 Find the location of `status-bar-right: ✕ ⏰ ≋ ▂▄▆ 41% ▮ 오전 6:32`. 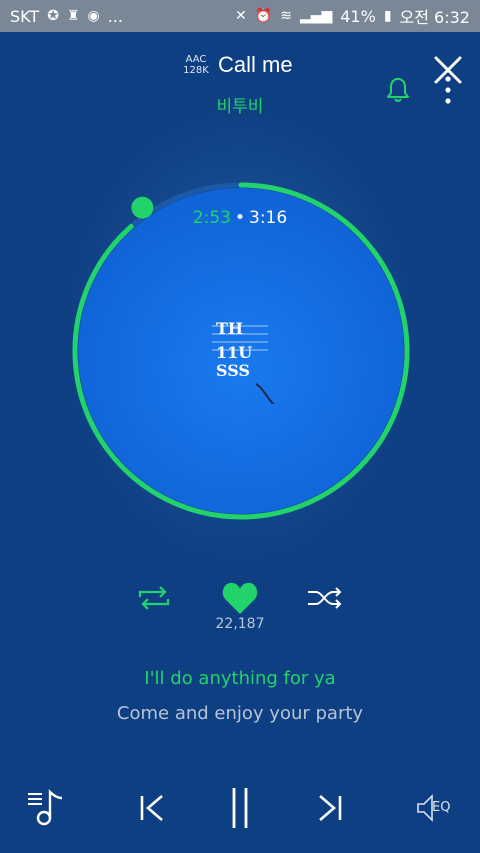

status-bar-right: ✕ ⏰ ≋ ▂▄▆ 41% ▮ 오전 6:32 is located at coordinates (352, 16).